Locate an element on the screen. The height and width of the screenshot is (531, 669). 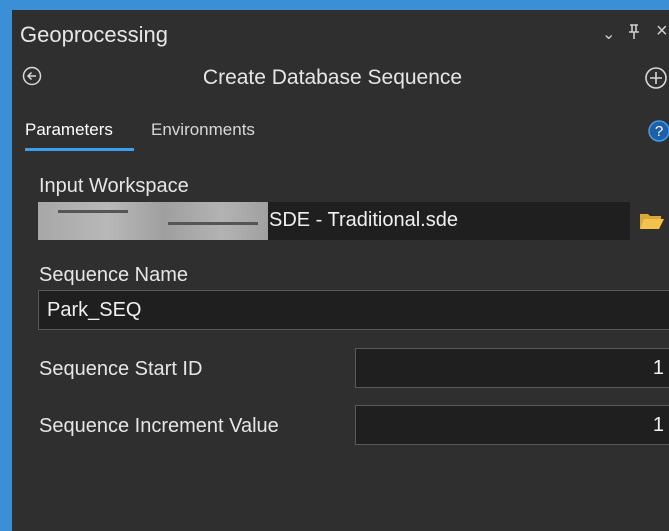
help-icon: ? is located at coordinates (658, 131).